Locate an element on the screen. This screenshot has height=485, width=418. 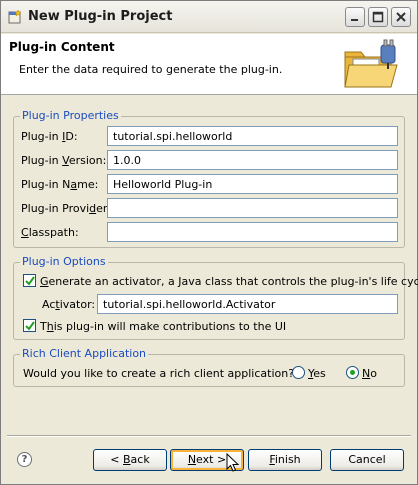
generate-activator-checkbox is located at coordinates (29, 280).